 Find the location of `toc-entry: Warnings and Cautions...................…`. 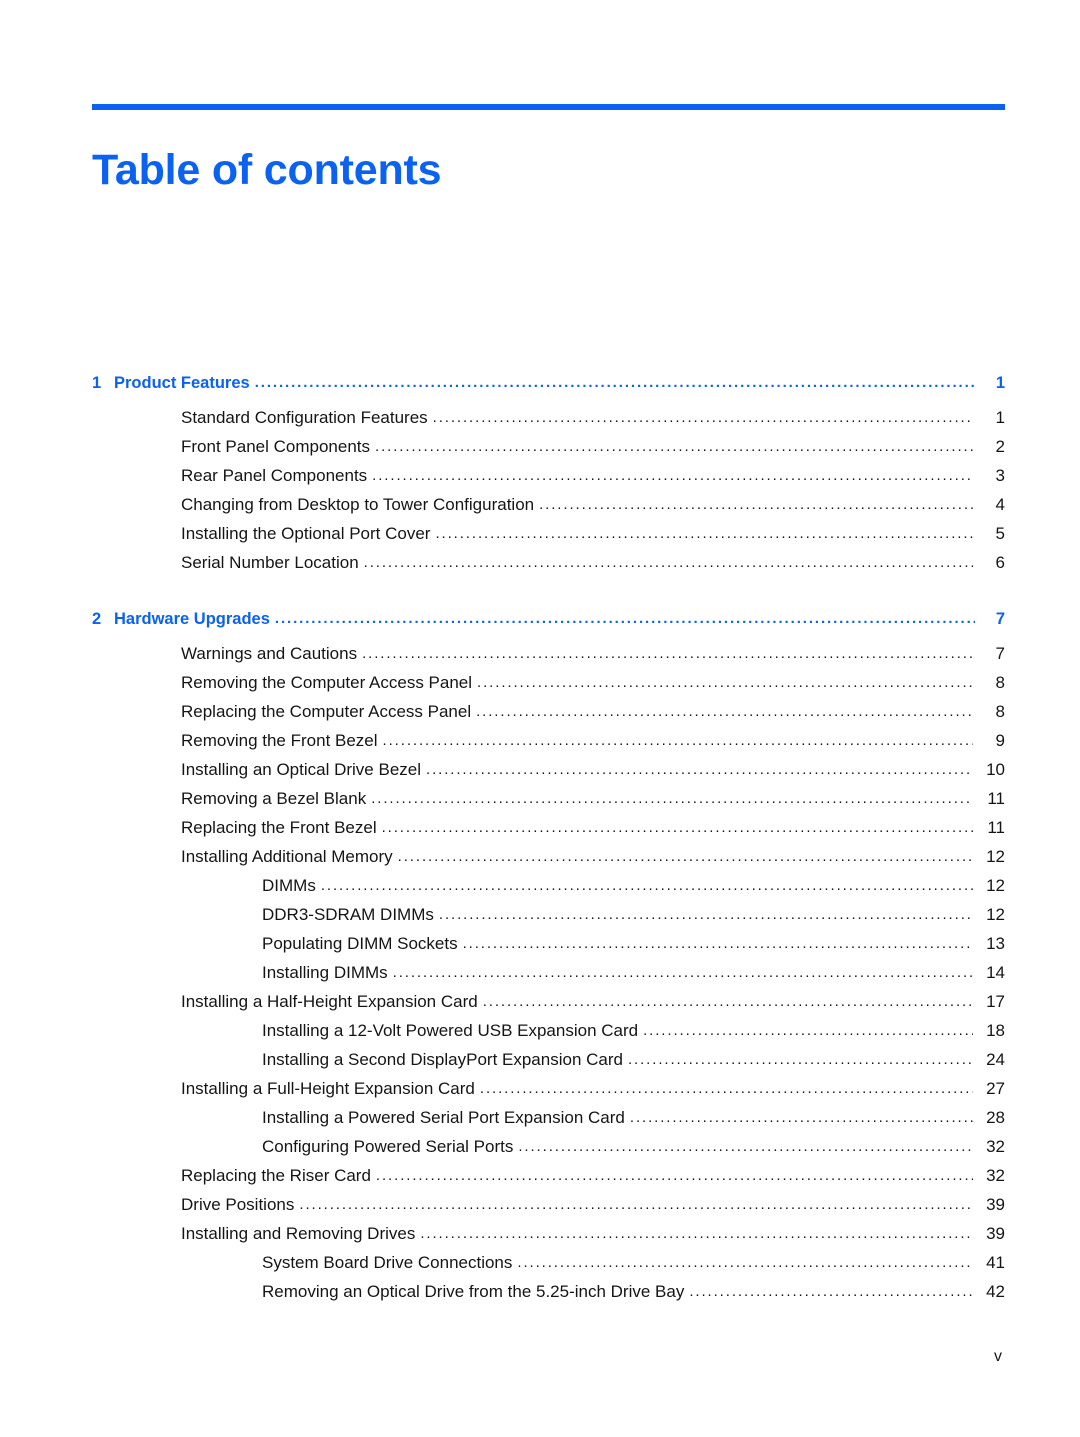

toc-entry: Warnings and Cautions...................… is located at coordinates (548, 658).